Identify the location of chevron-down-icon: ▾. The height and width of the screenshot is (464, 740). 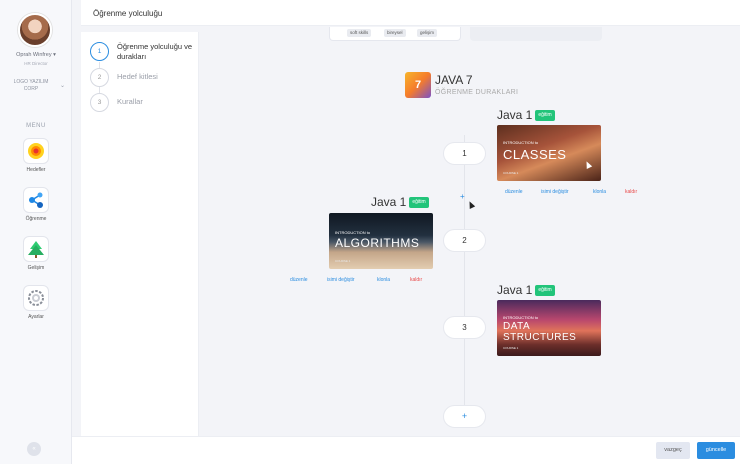
(54, 55).